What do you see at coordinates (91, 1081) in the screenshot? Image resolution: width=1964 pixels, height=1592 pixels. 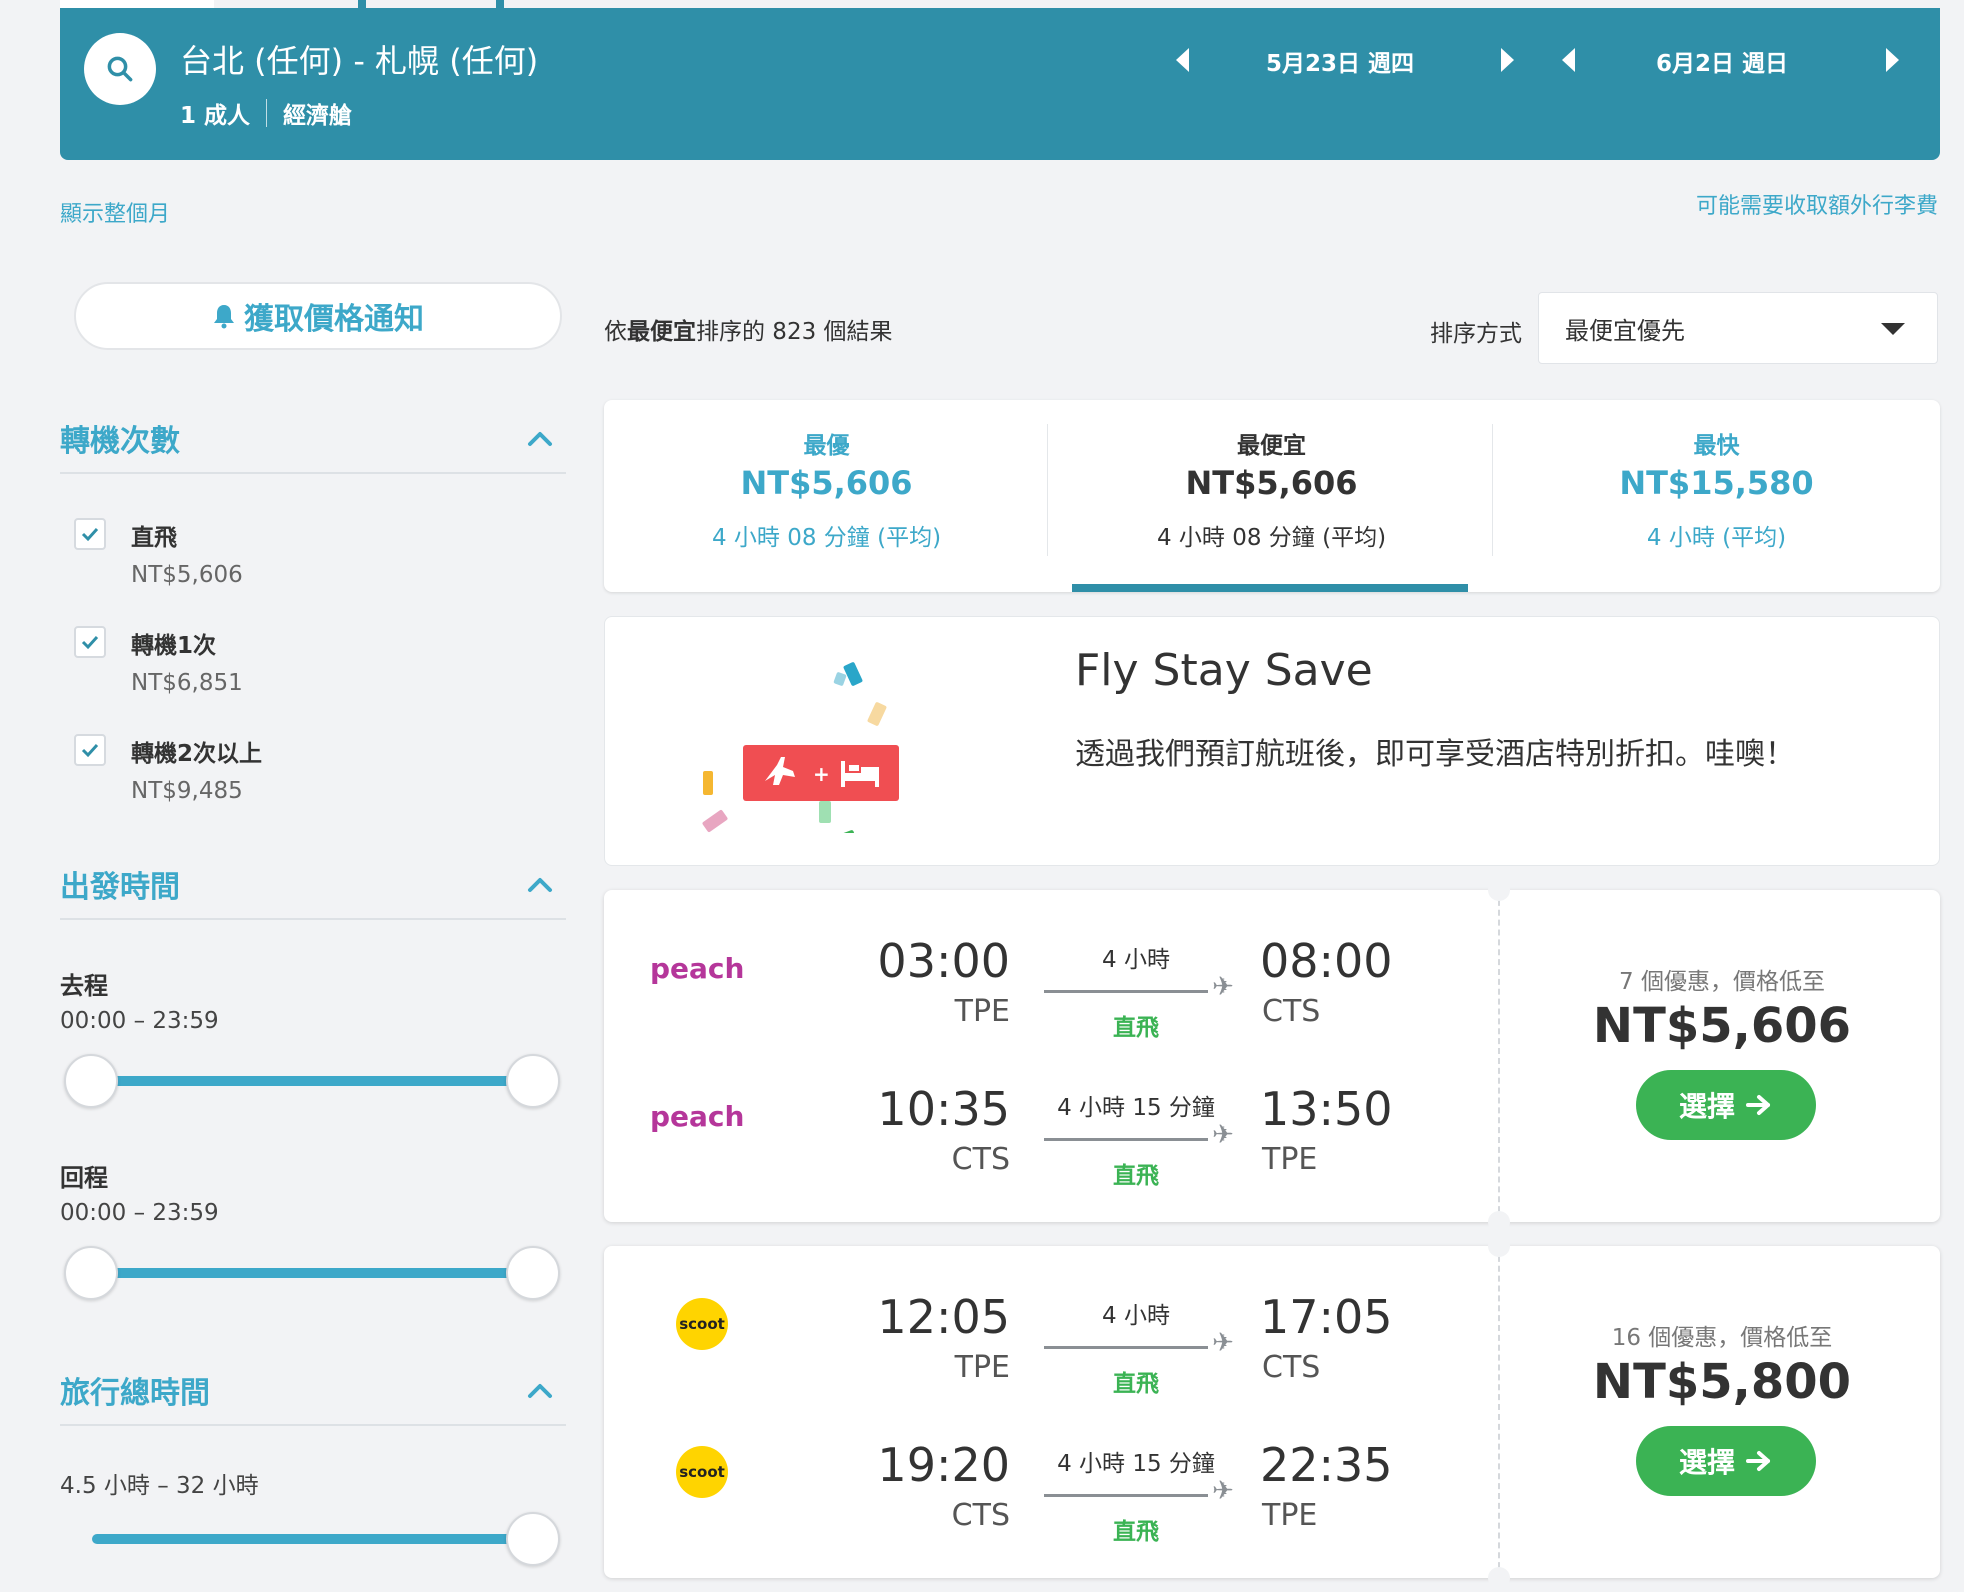 I see `outbound-slider-min-handle` at bounding box center [91, 1081].